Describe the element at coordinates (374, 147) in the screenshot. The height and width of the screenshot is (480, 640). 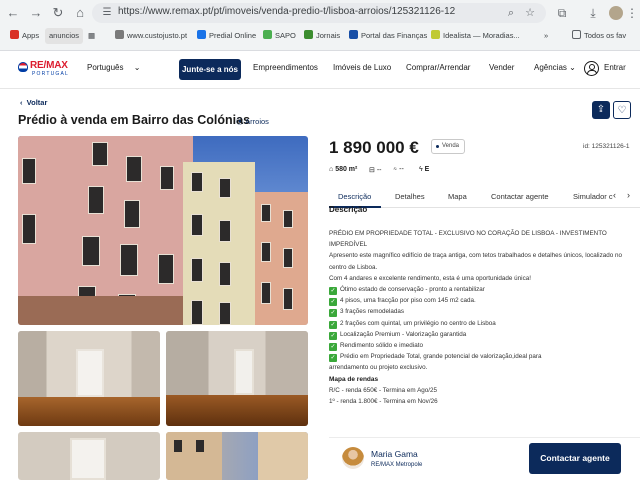
I see `listing-price: 1 890 000 €` at that location.